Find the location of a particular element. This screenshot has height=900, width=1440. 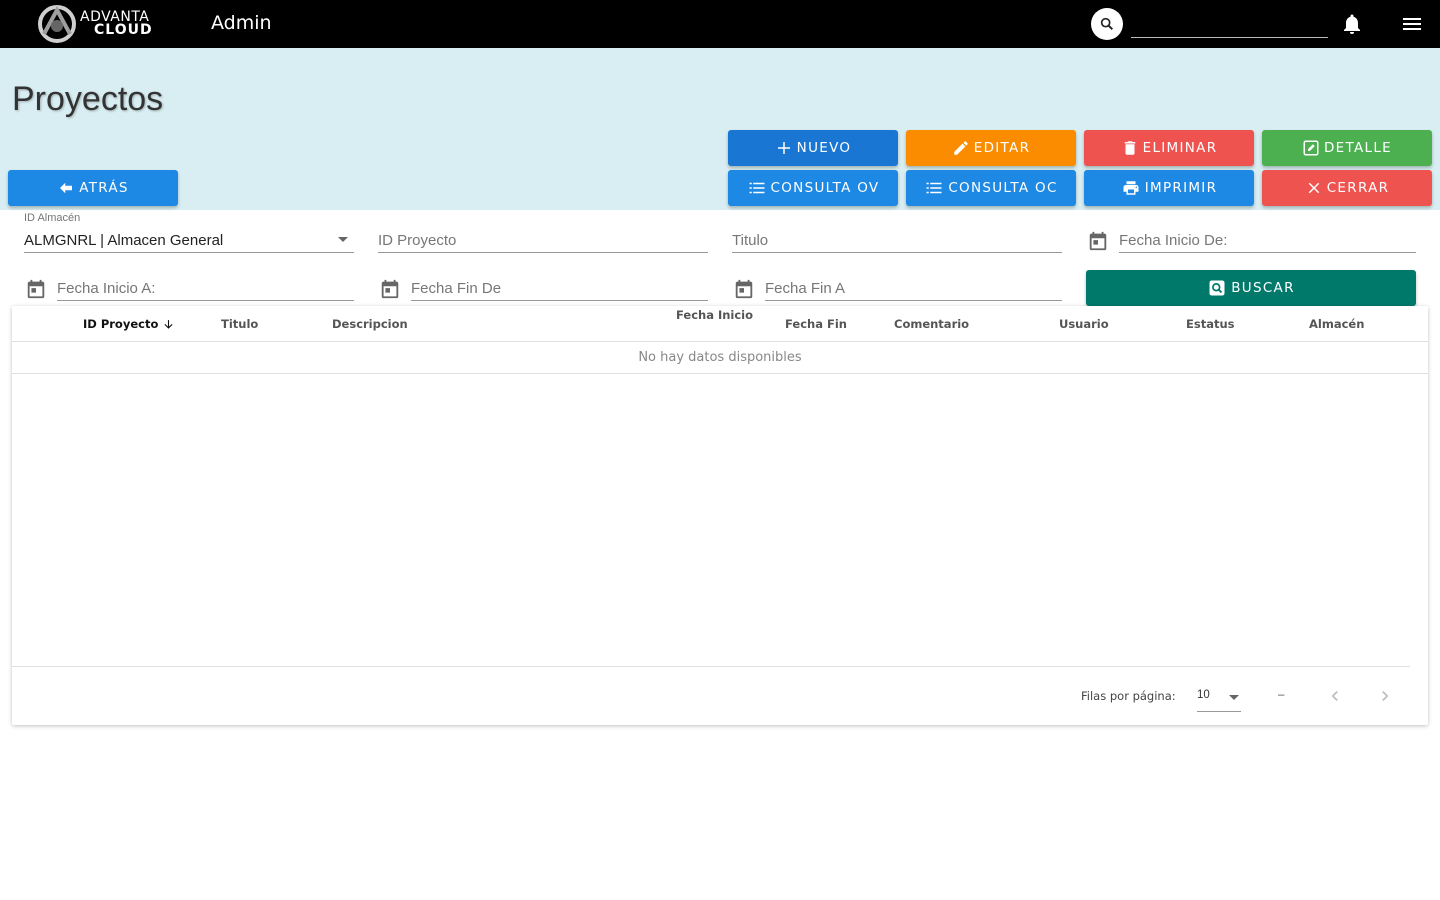

fecha-fin-a-input: Fecha Fin A is located at coordinates (913, 281).